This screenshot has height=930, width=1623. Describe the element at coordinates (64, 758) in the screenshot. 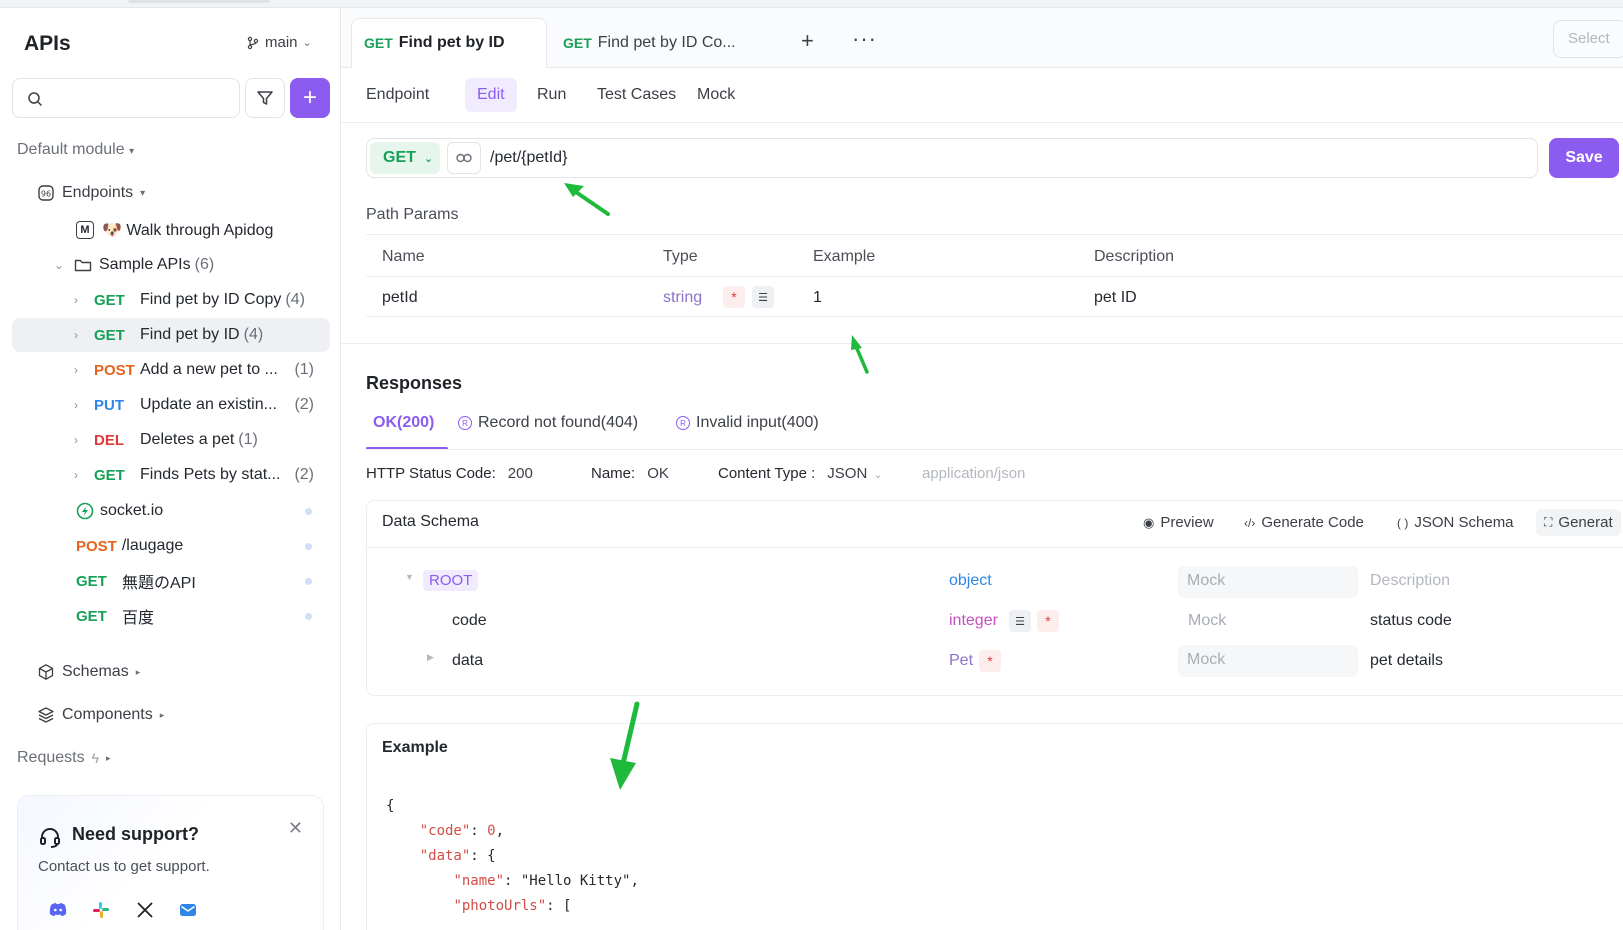

I see `requests-section: Requests ϟ ▸` at that location.